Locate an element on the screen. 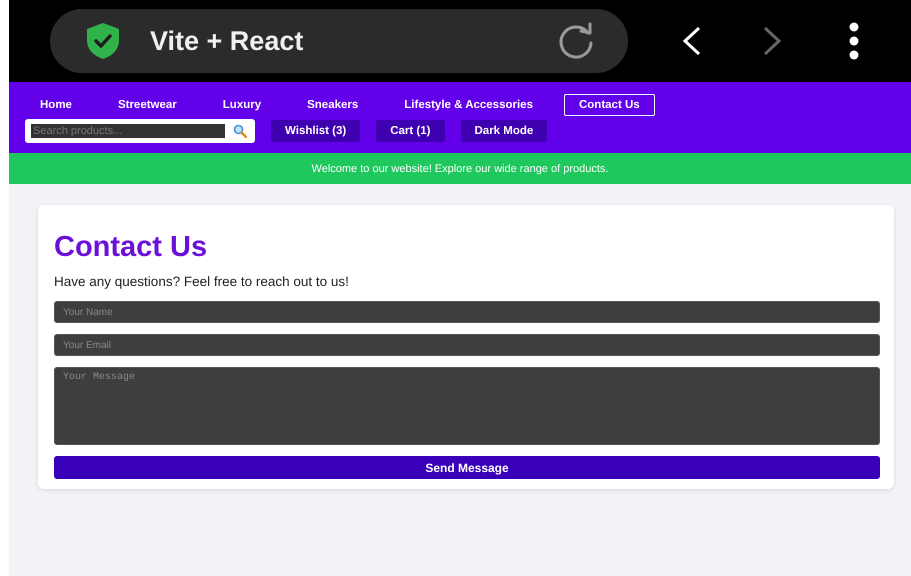 The image size is (911, 576). search-icon is located at coordinates (240, 131).